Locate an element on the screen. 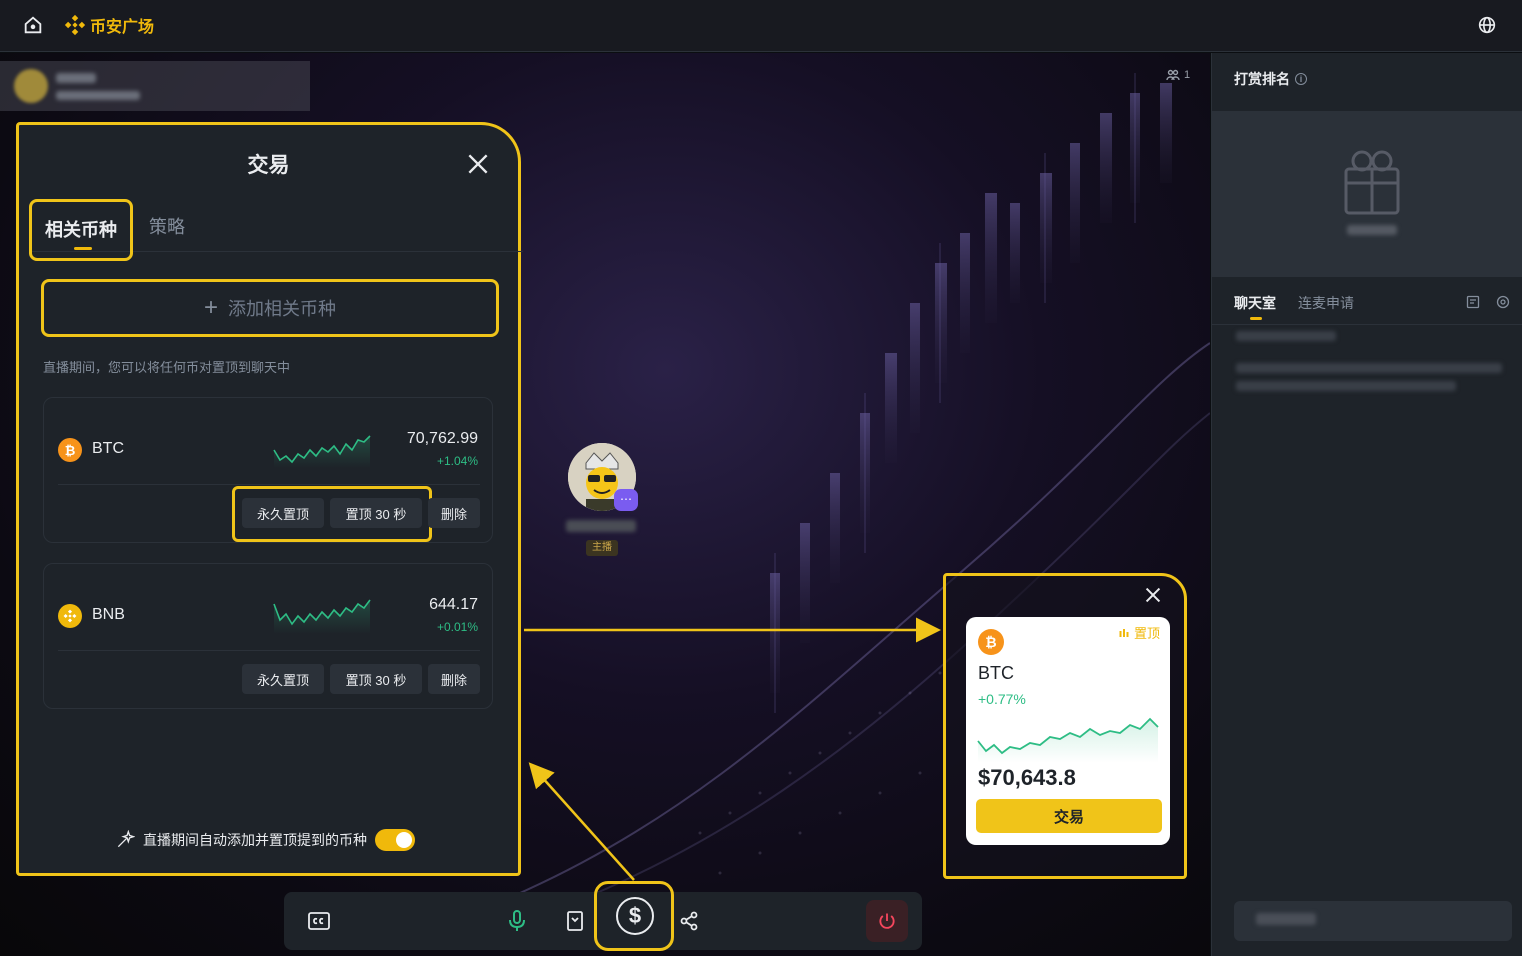 This screenshot has width=1522, height=956. edit-icon is located at coordinates (1473, 302).